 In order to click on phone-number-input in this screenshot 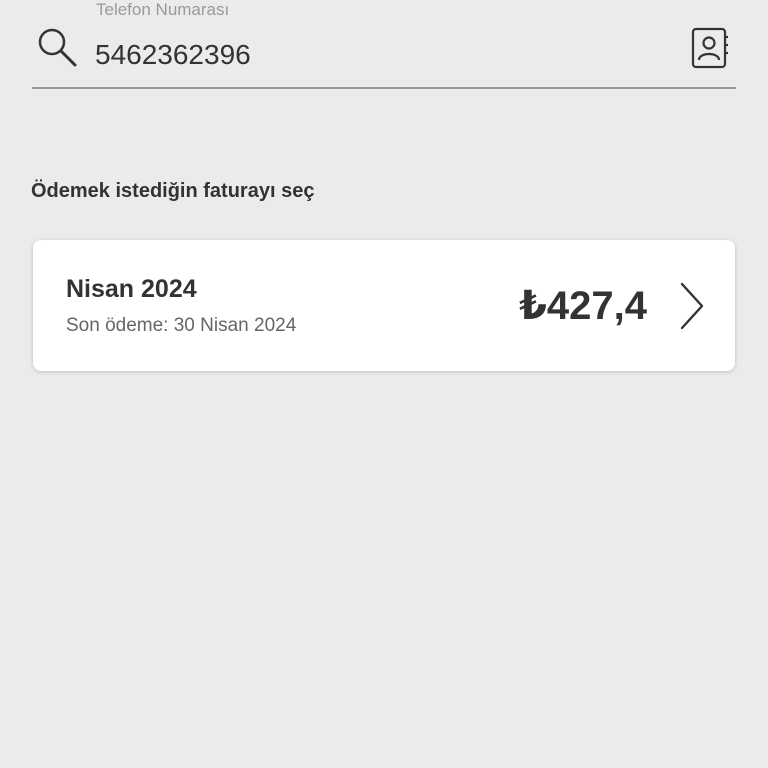, I will do `click(375, 55)`.